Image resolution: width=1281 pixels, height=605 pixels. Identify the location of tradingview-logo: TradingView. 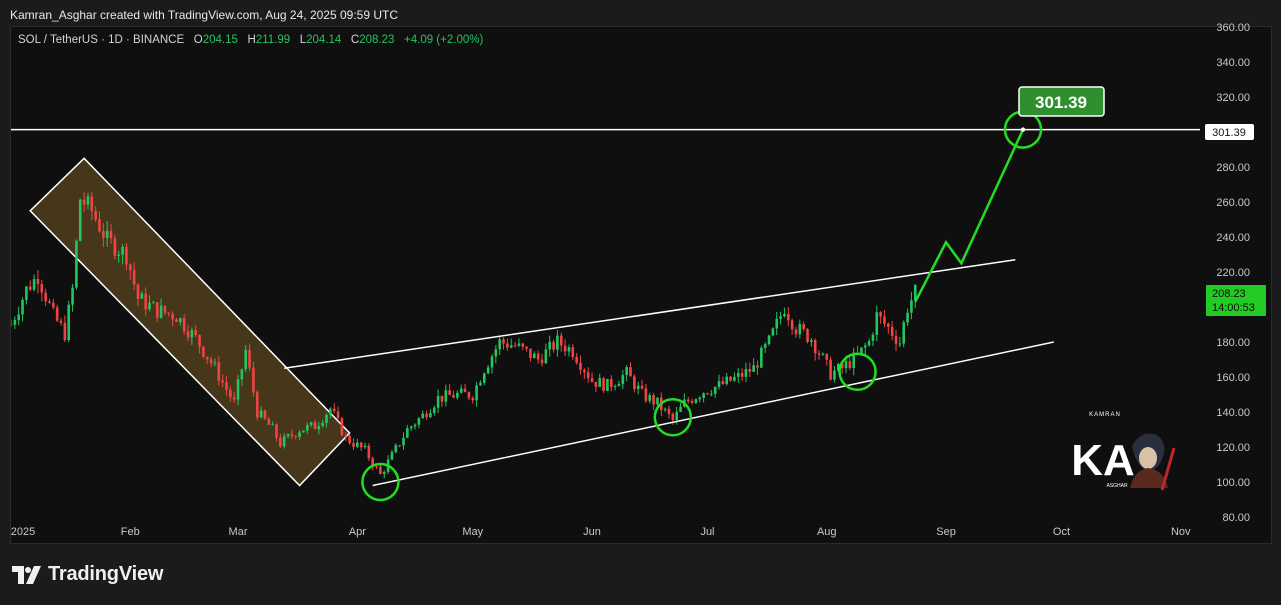
(87, 574).